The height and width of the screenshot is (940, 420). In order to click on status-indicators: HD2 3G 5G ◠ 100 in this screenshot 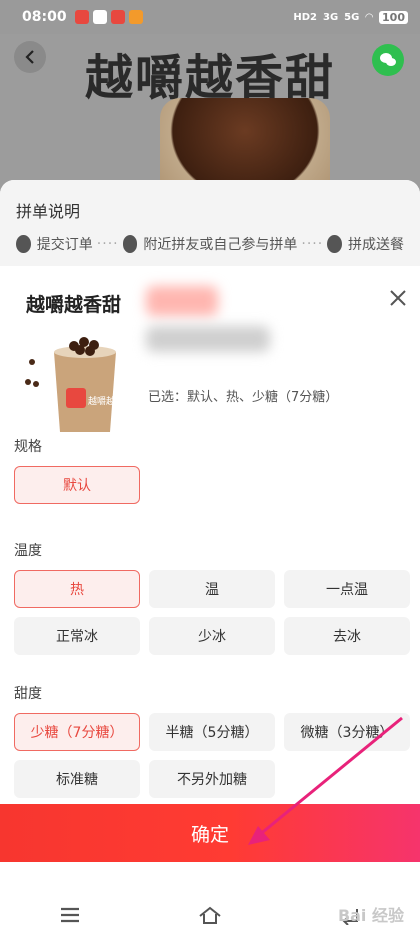, I will do `click(350, 17)`.